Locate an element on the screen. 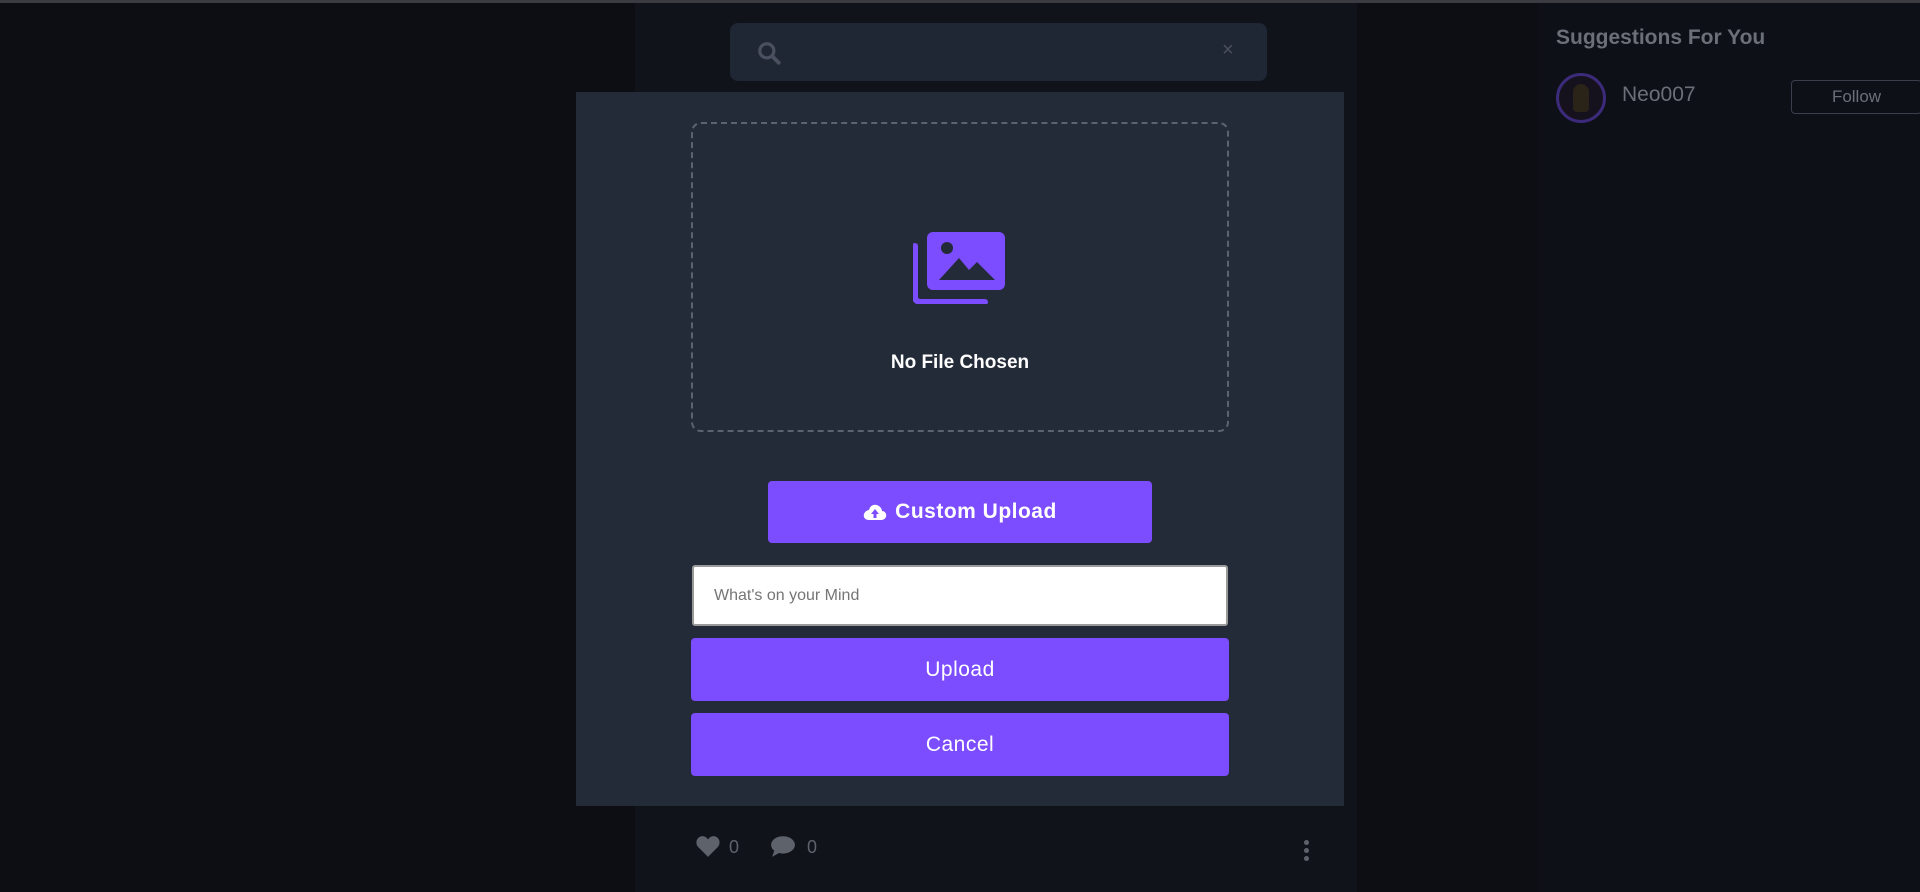 This screenshot has height=892, width=1920. file-status-label: No File Chosen is located at coordinates (960, 362).